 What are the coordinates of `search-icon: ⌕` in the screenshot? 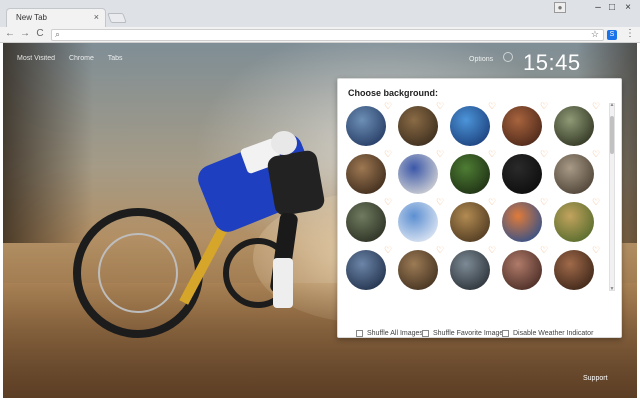 It's located at (58, 34).